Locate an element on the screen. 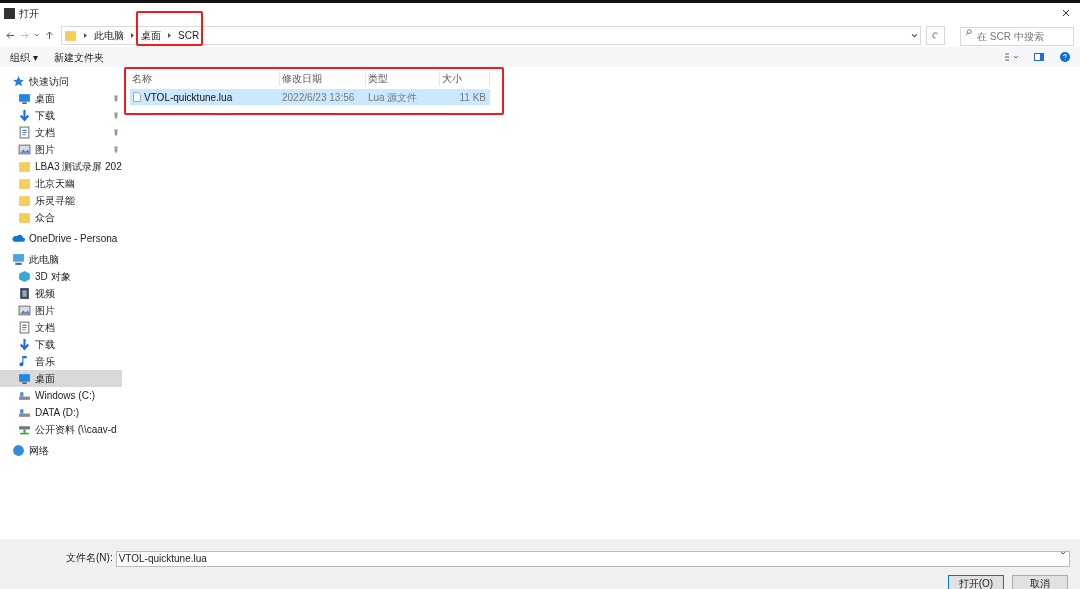  help-icon is located at coordinates (1065, 57).